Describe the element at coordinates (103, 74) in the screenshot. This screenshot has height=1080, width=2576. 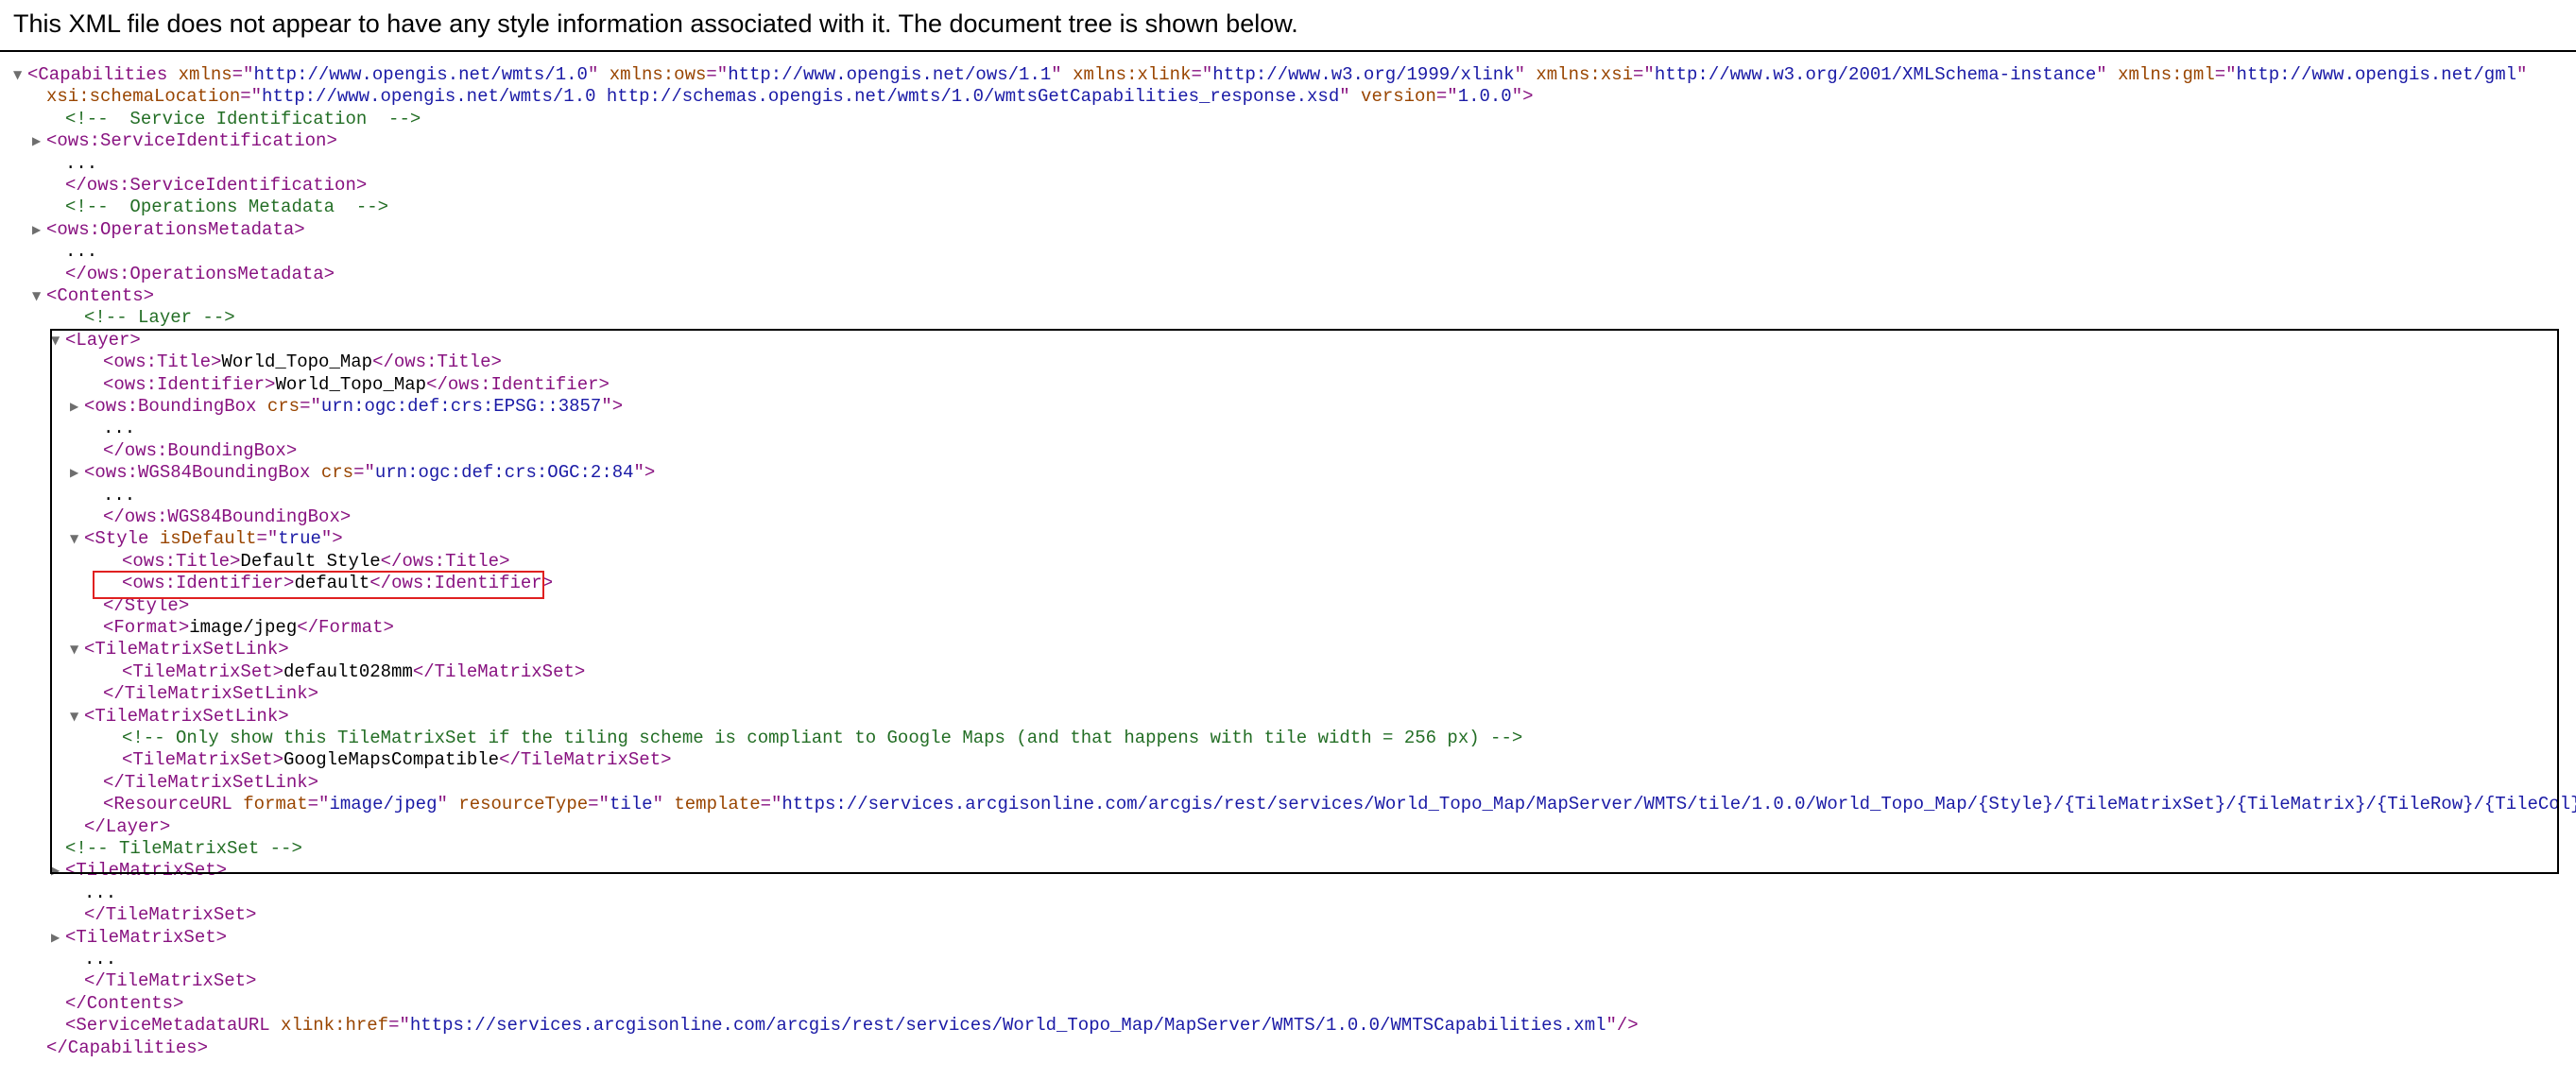
I see `xml-tag: <Capabilities` at that location.